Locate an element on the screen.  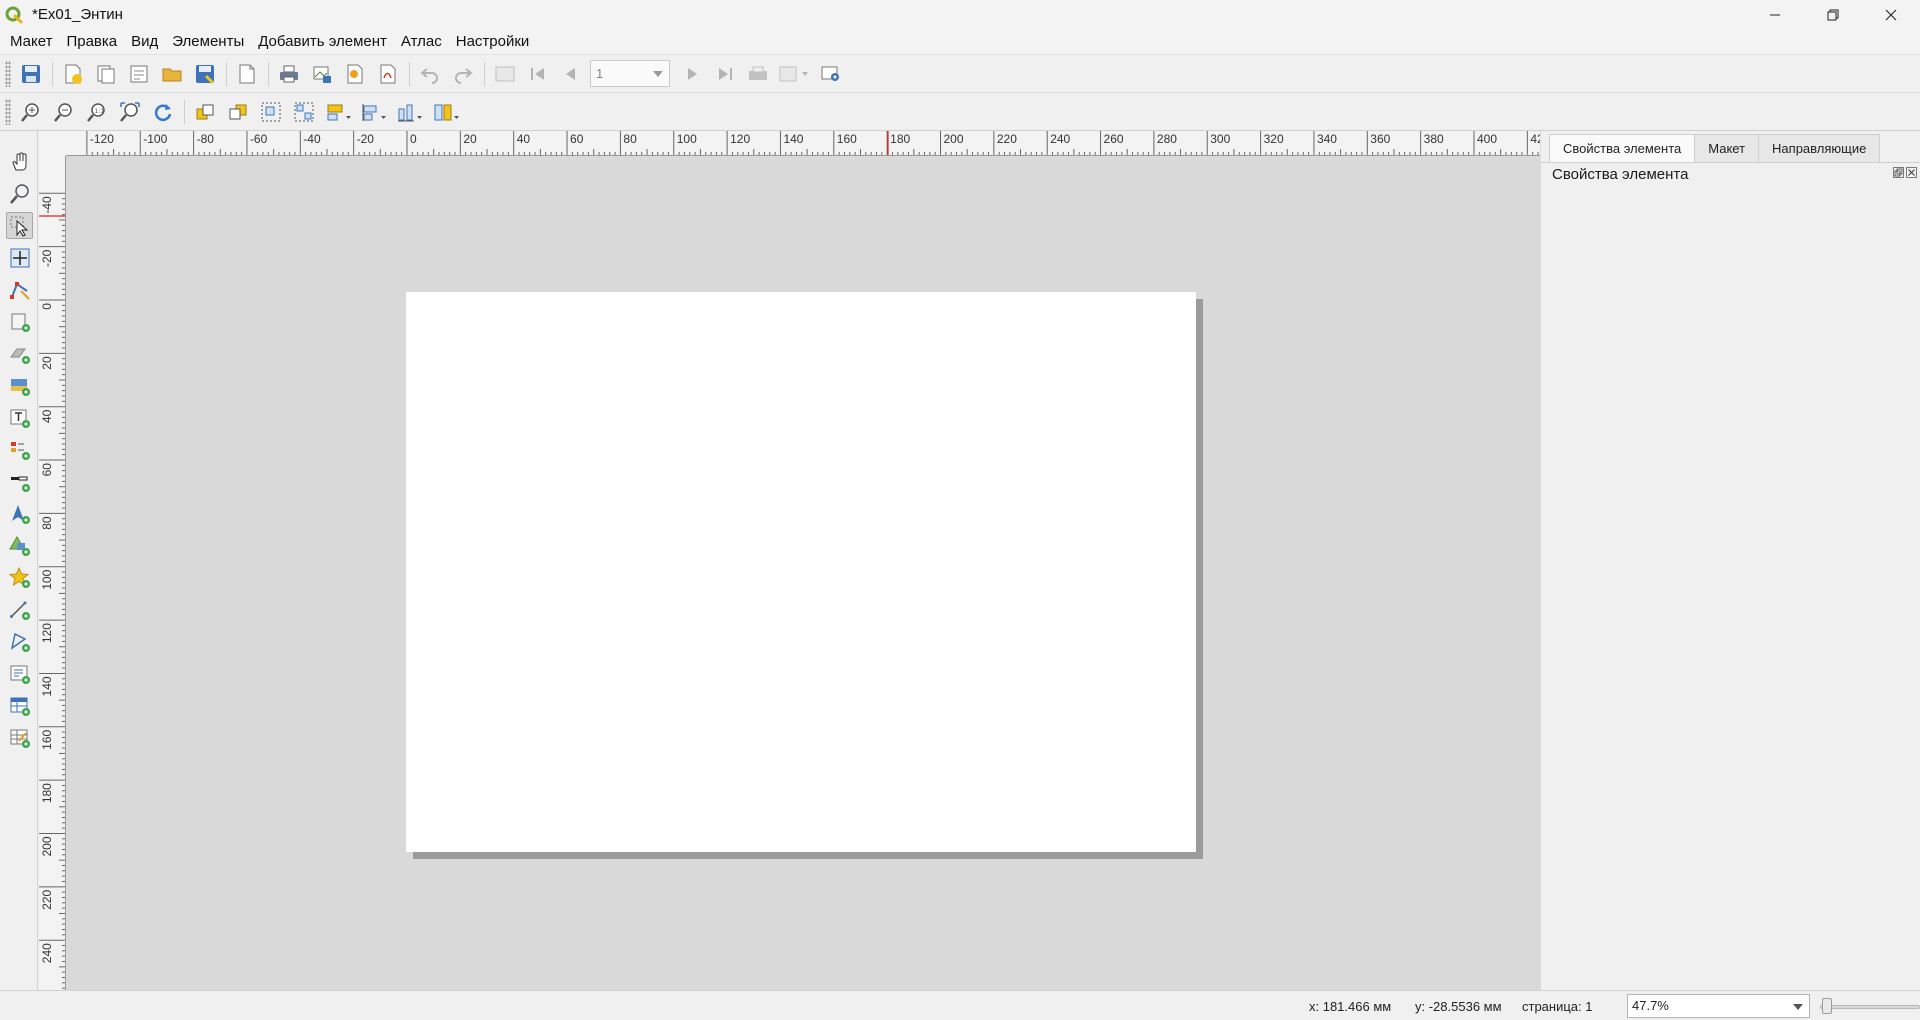
export-svg-button is located at coordinates (354, 73).